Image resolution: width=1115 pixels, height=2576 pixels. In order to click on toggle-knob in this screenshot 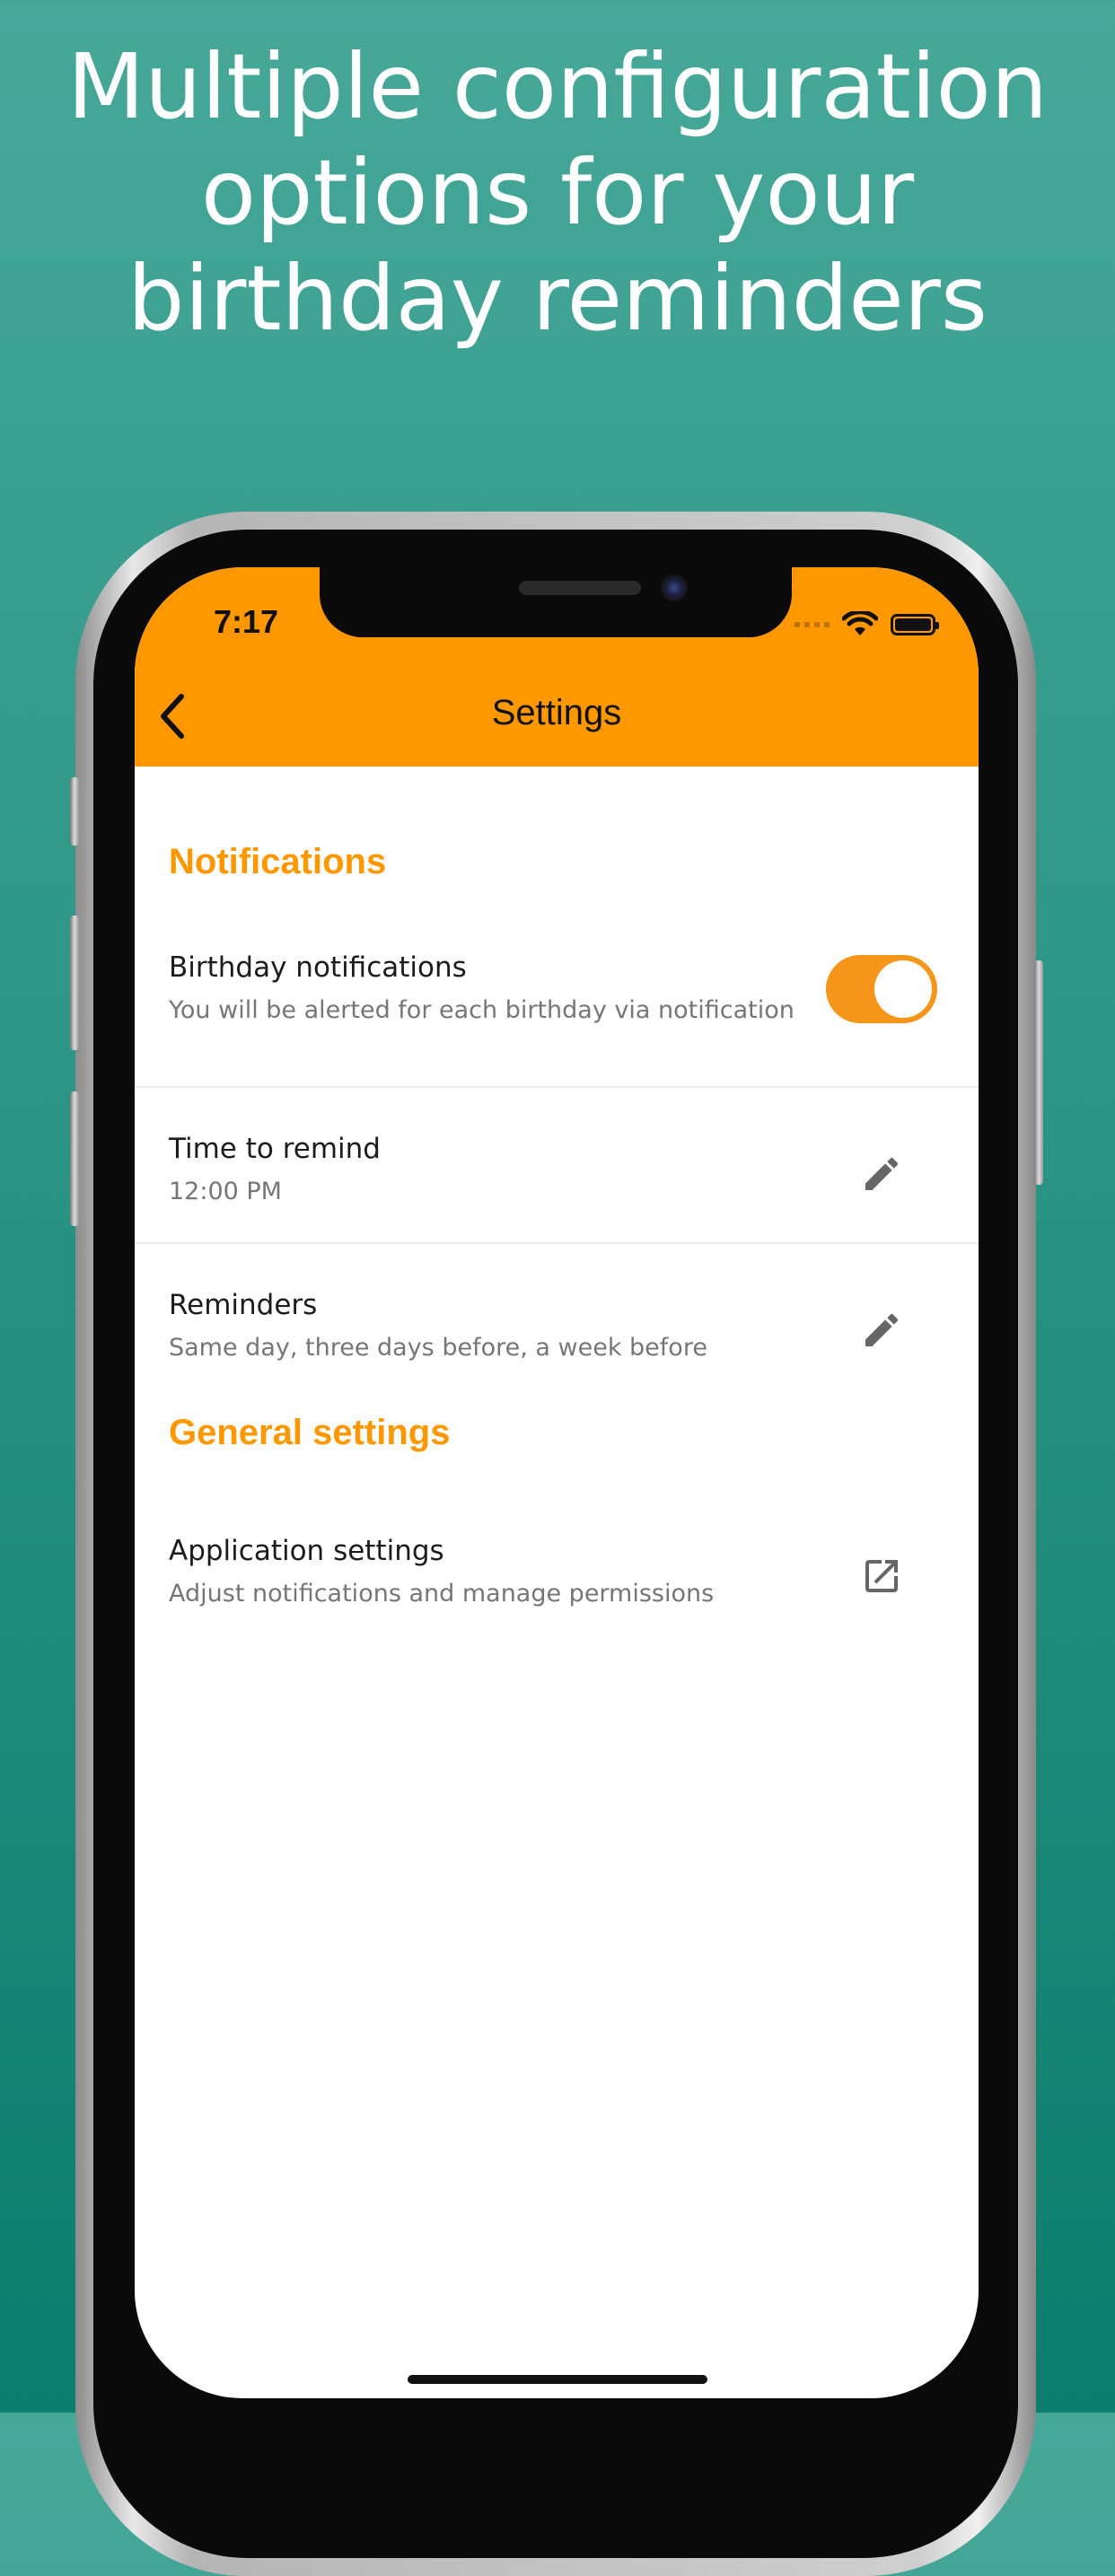, I will do `click(903, 989)`.